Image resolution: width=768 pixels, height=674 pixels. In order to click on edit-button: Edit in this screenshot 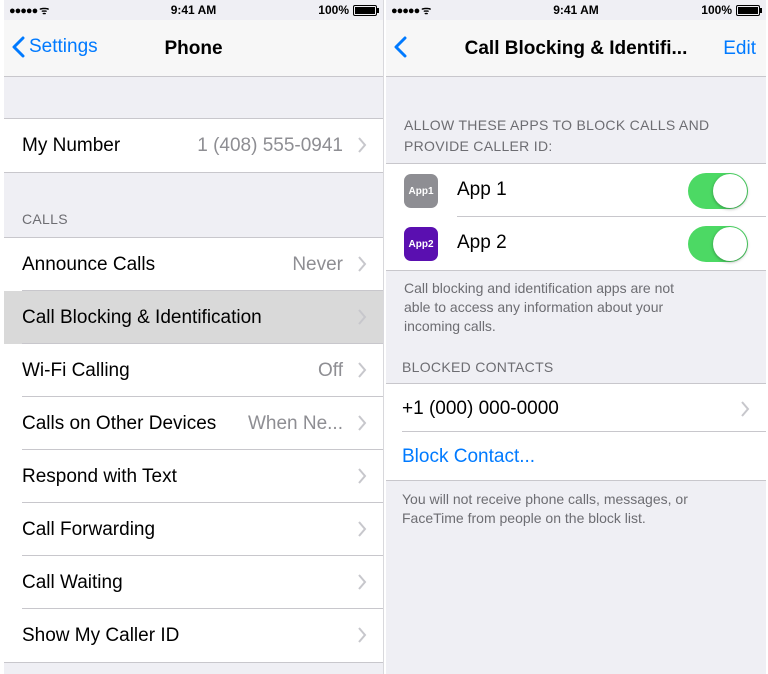, I will do `click(739, 49)`.